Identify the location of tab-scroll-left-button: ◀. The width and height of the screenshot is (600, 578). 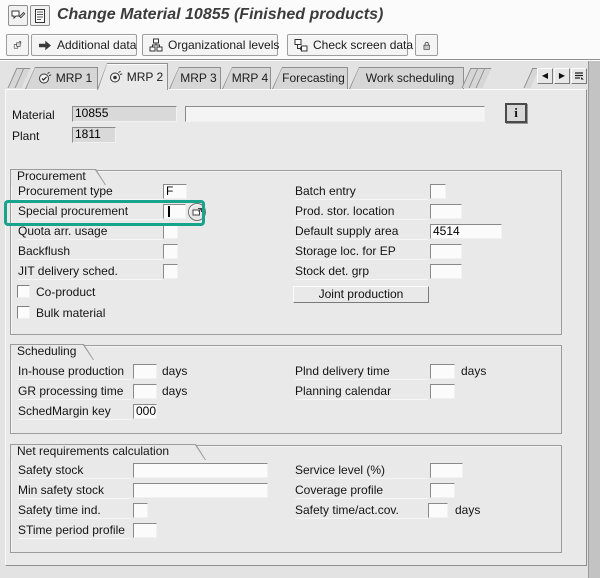
(545, 76).